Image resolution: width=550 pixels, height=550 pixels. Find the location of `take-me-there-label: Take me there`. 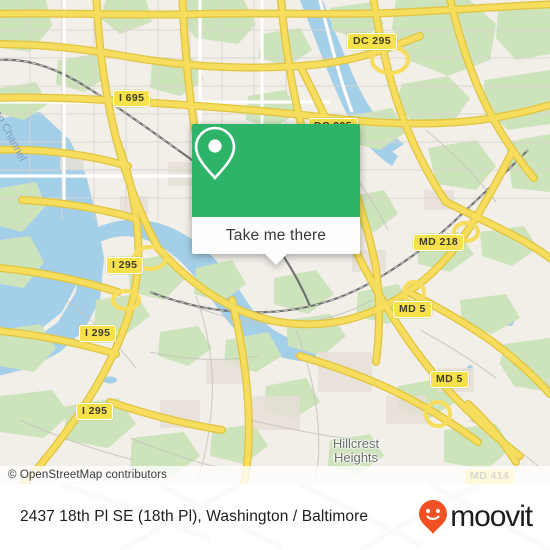

take-me-there-label: Take me there is located at coordinates (276, 235).